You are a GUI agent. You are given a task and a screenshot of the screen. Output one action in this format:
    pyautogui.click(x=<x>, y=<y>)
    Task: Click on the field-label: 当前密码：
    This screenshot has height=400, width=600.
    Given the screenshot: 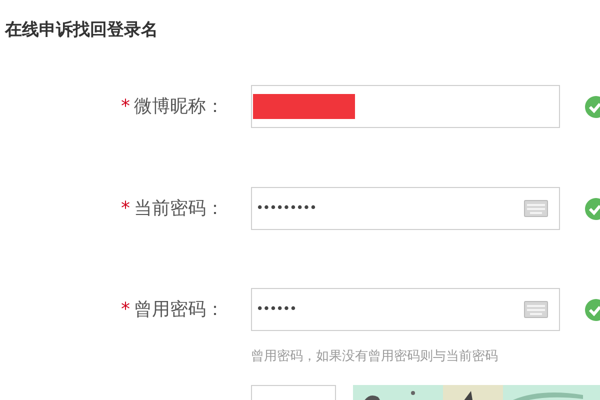 What is the action you would take?
    pyautogui.click(x=179, y=209)
    